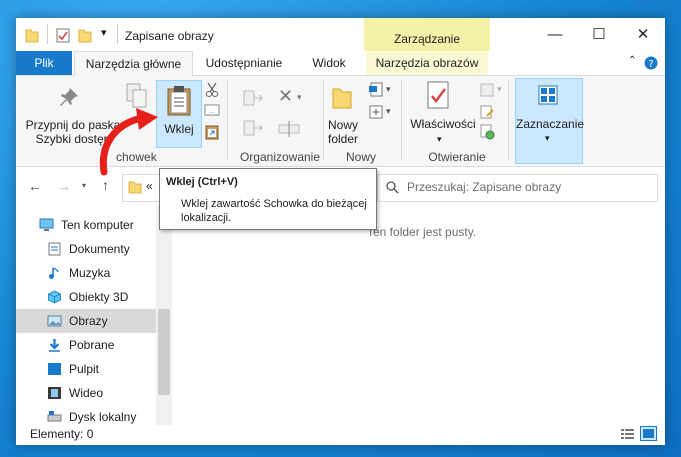 Image resolution: width=681 pixels, height=457 pixels. Describe the element at coordinates (280, 157) in the screenshot. I see `group-organize-label: Organizowanie` at that location.